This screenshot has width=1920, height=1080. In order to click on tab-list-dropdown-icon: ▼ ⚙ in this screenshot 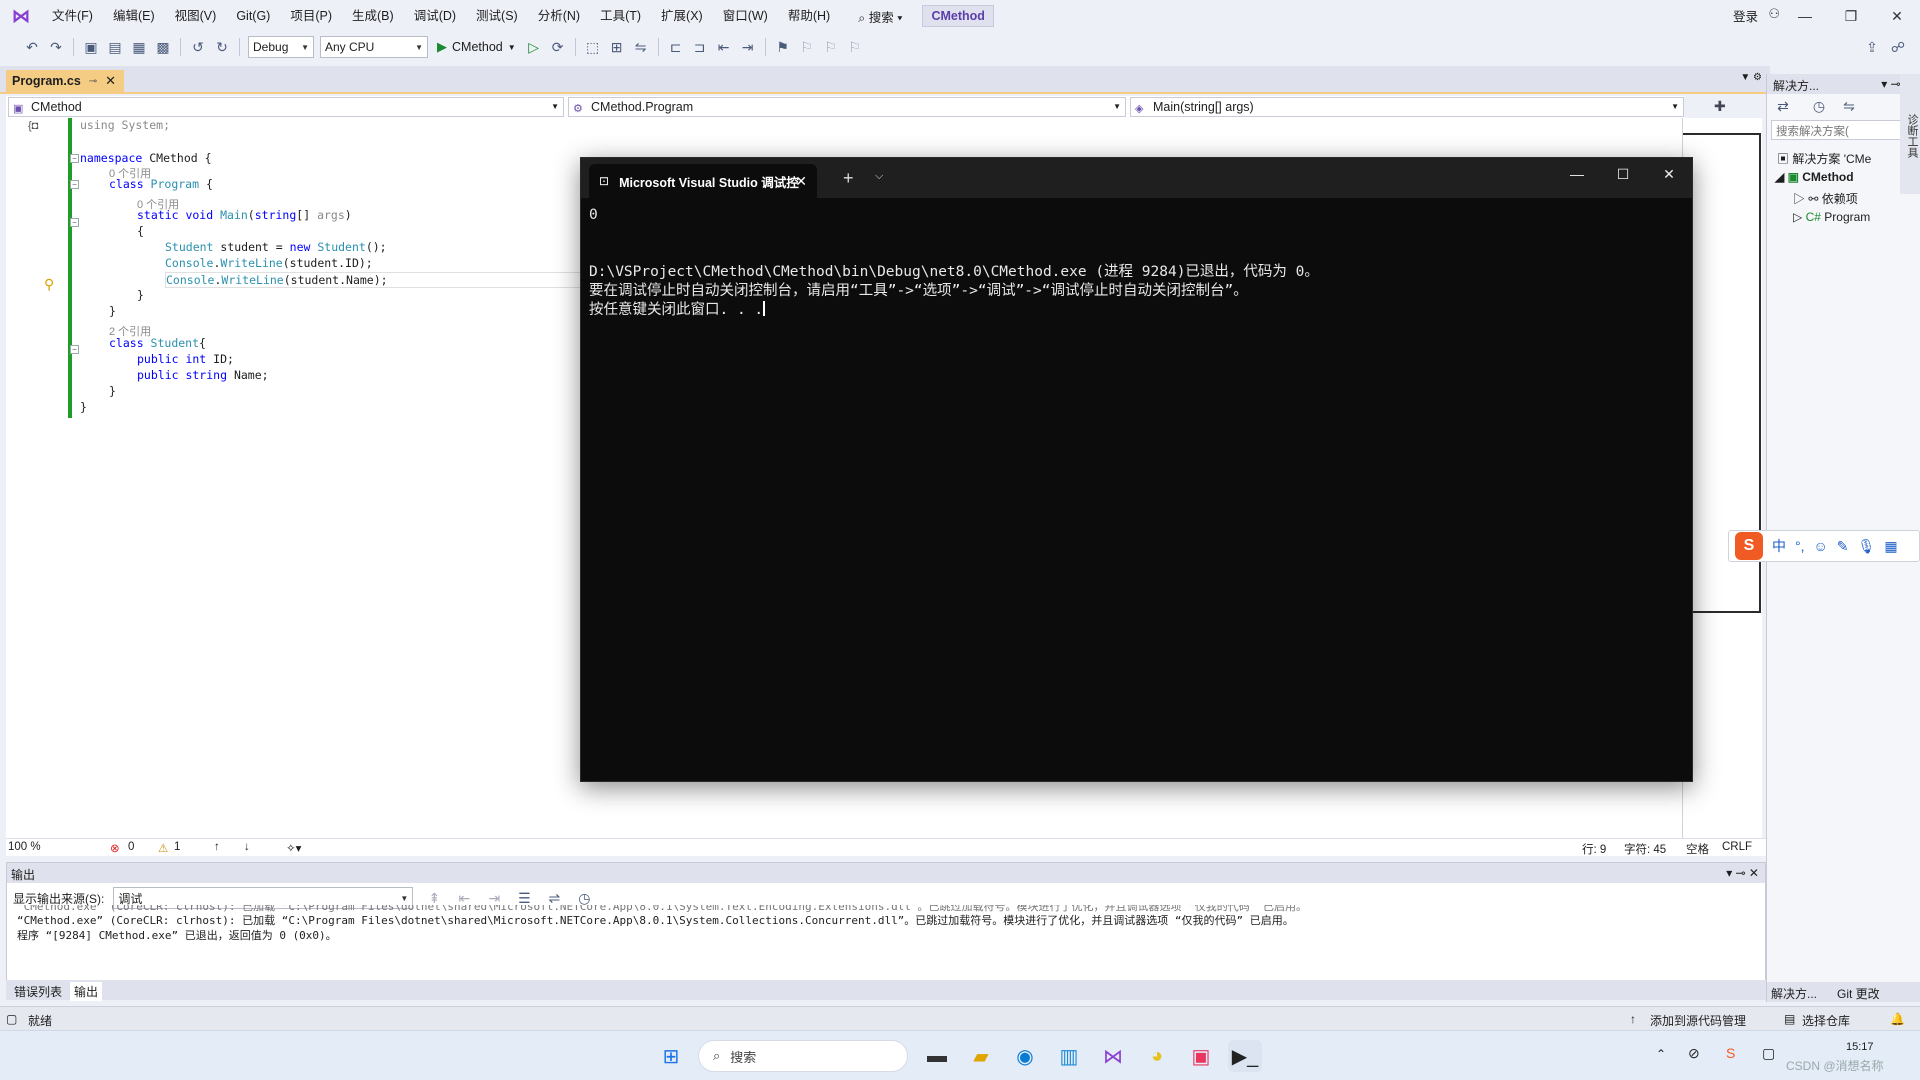, I will do `click(1751, 77)`.